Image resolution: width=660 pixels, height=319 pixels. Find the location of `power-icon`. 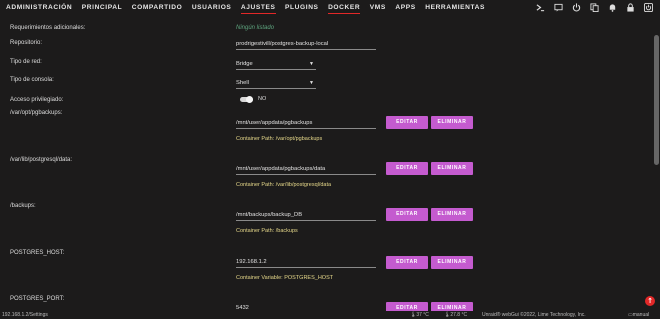

power-icon is located at coordinates (576, 7).